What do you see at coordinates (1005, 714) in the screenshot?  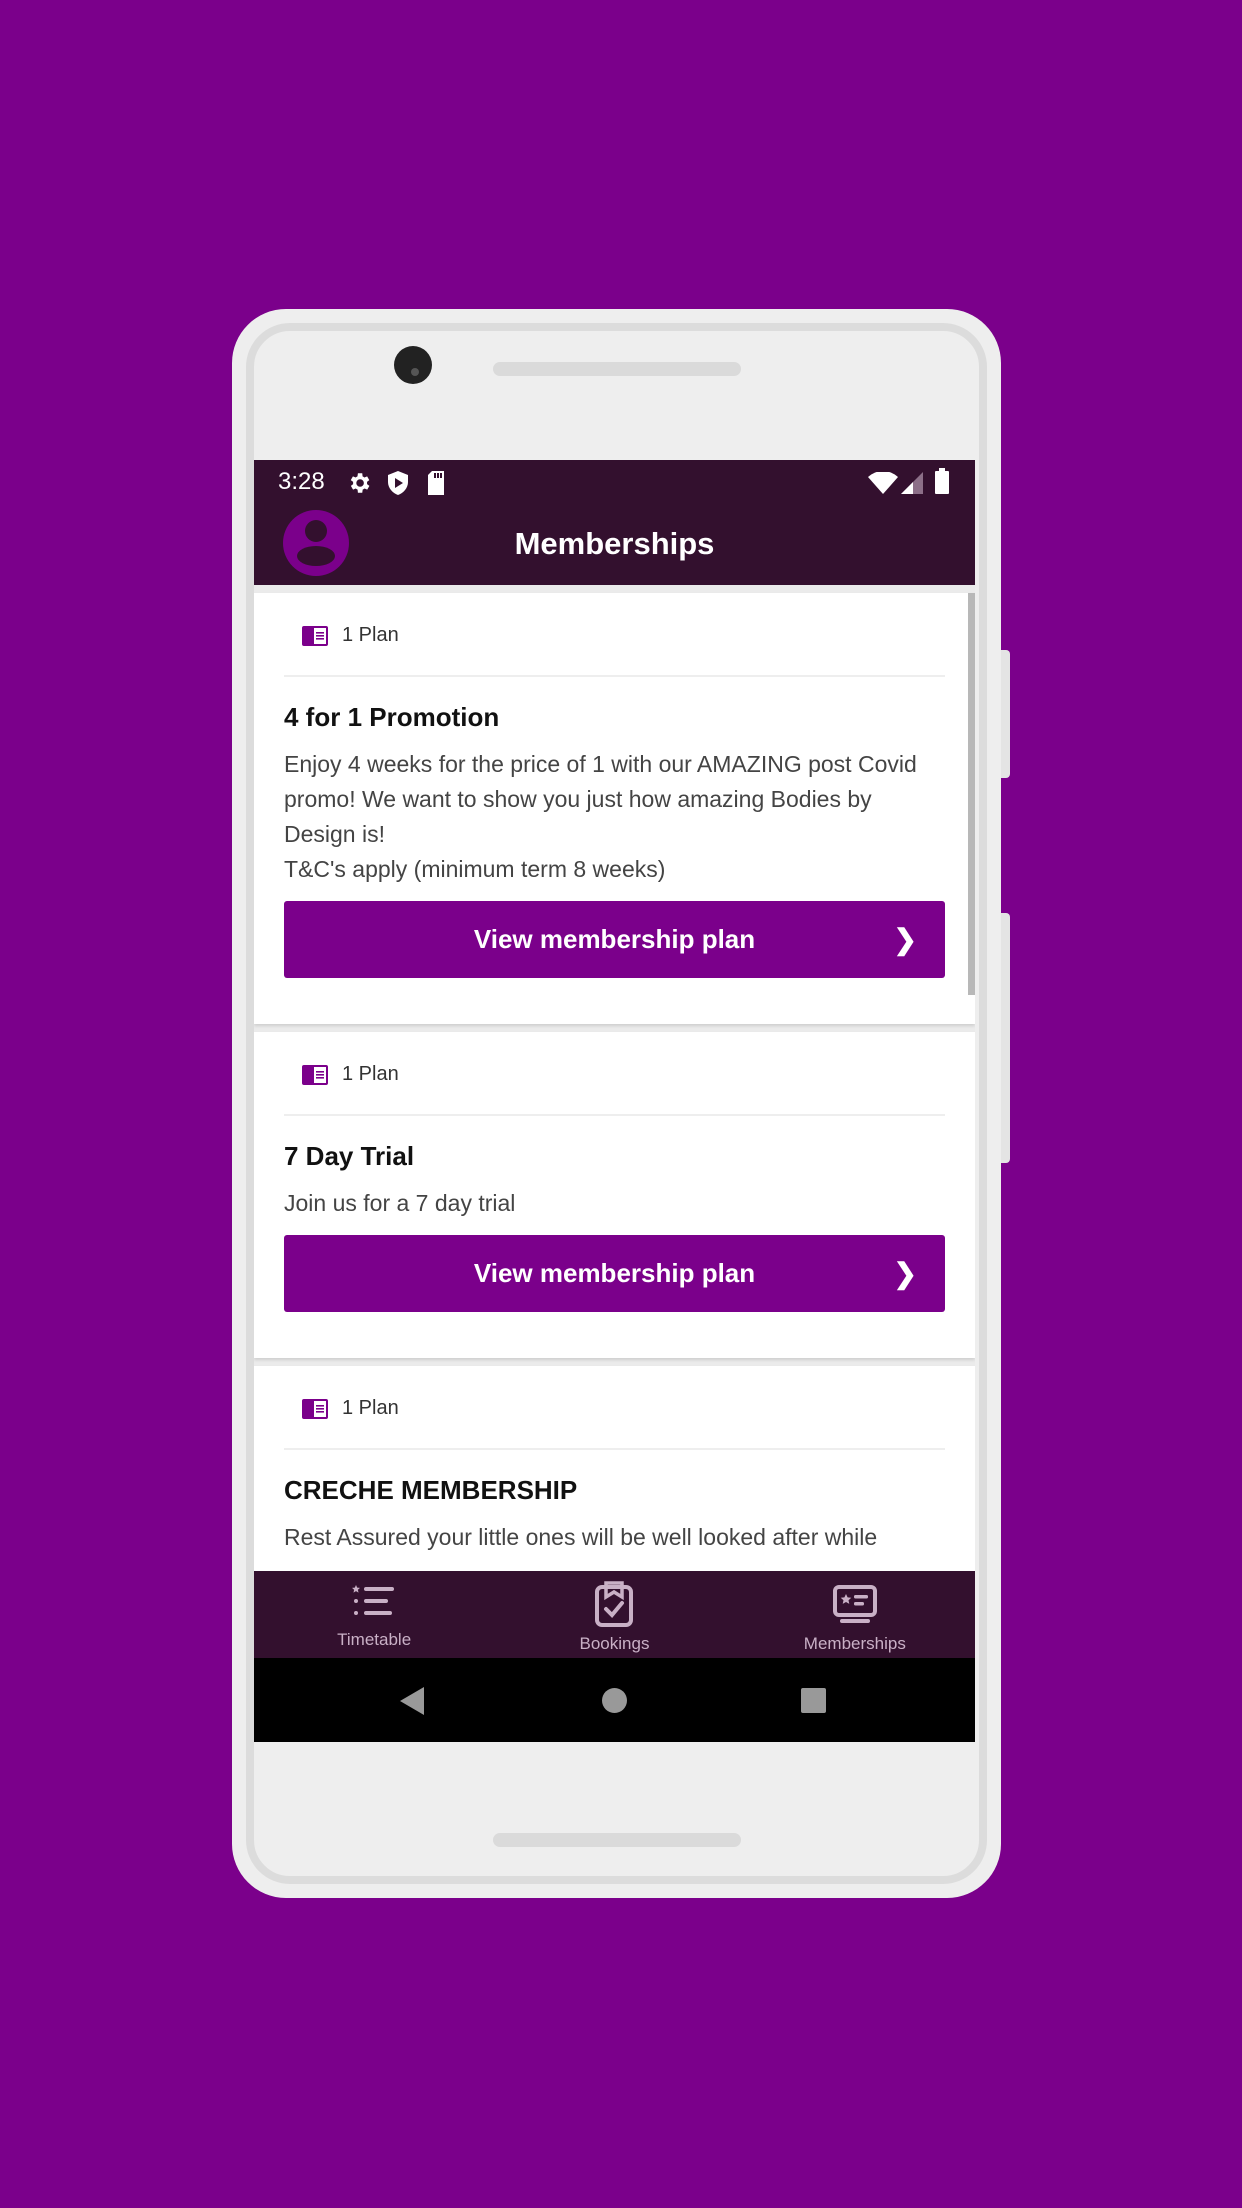 I see `power-button` at bounding box center [1005, 714].